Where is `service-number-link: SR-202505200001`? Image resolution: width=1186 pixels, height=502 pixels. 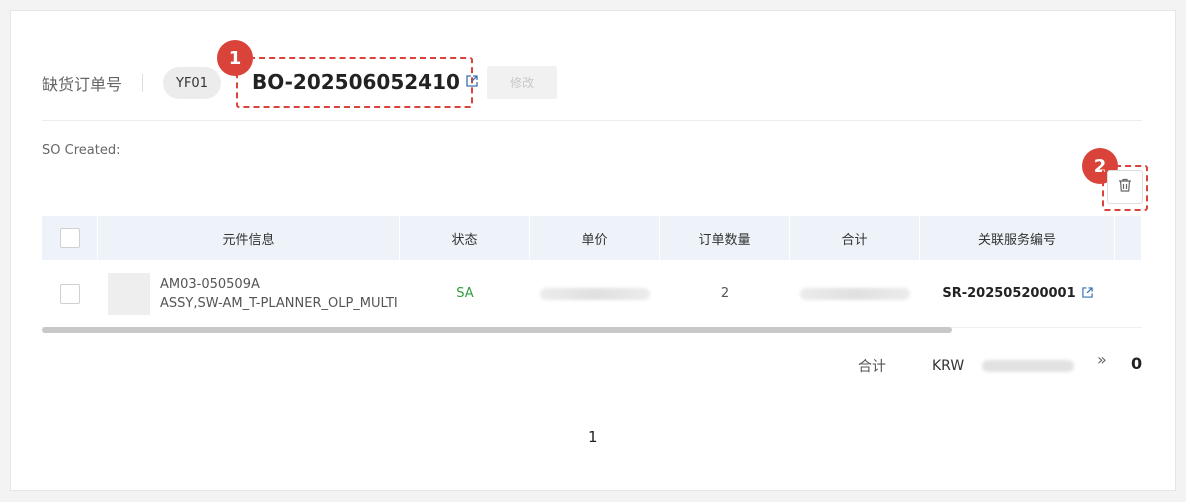 service-number-link: SR-202505200001 is located at coordinates (1017, 293).